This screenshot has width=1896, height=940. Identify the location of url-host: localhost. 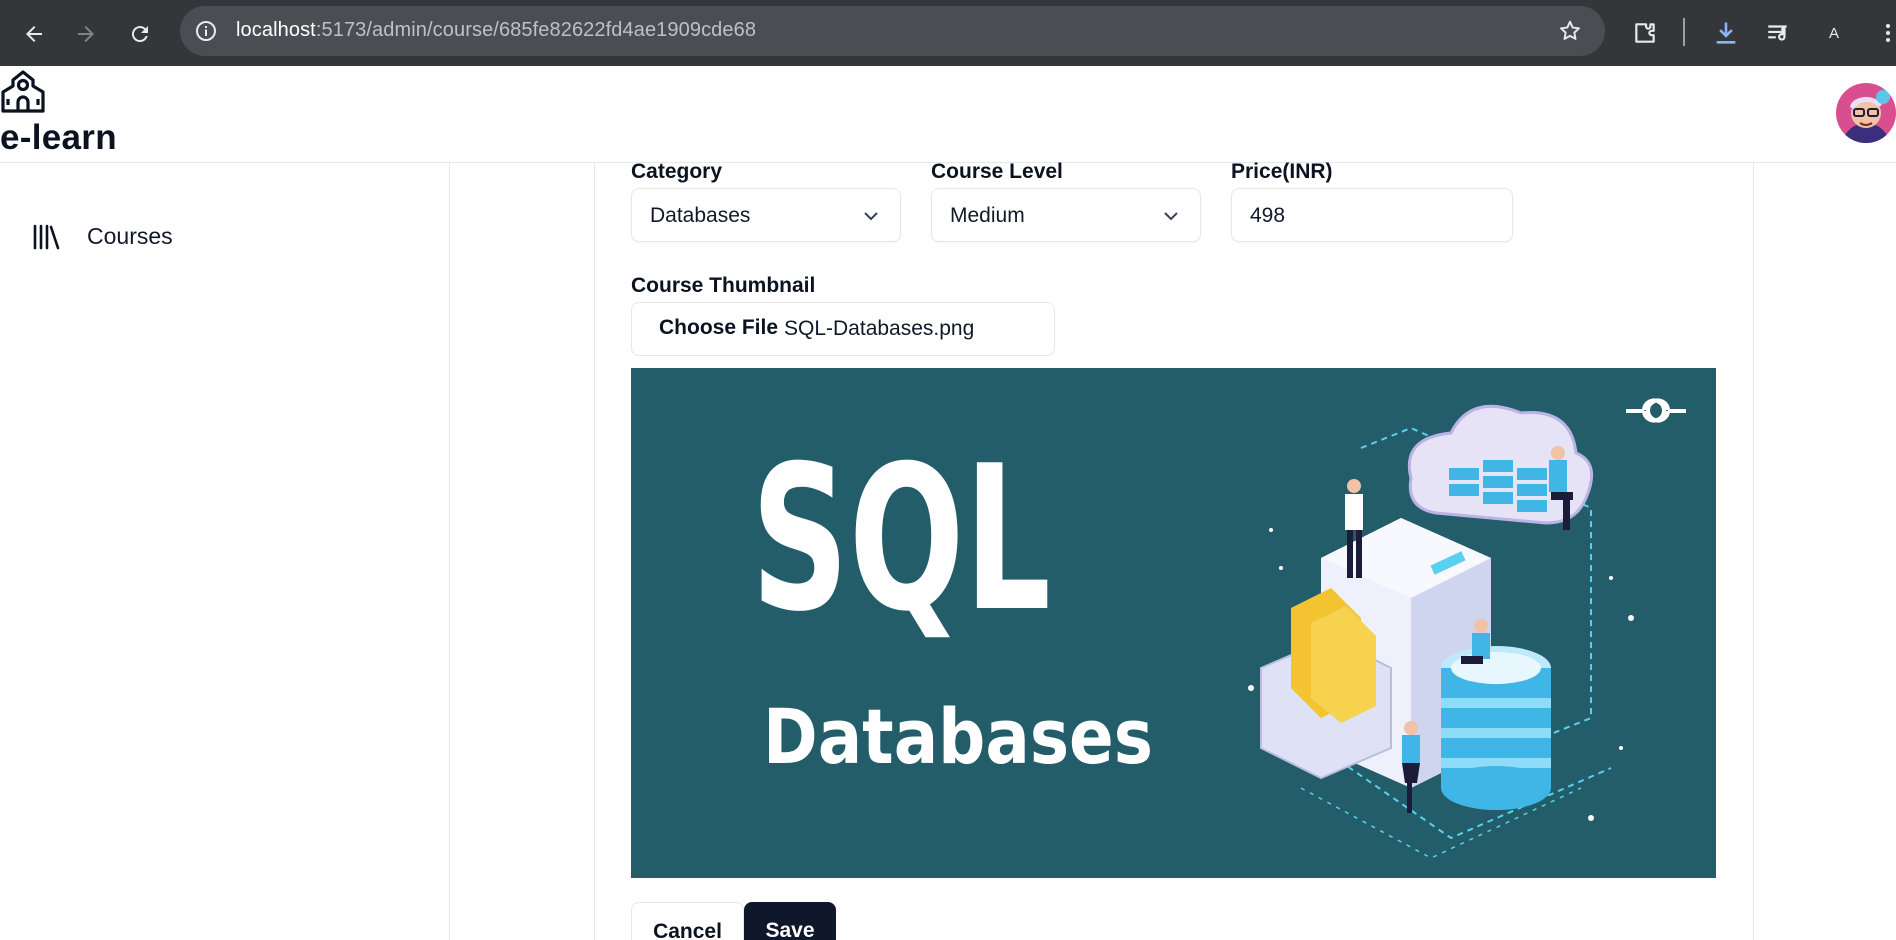
(276, 30).